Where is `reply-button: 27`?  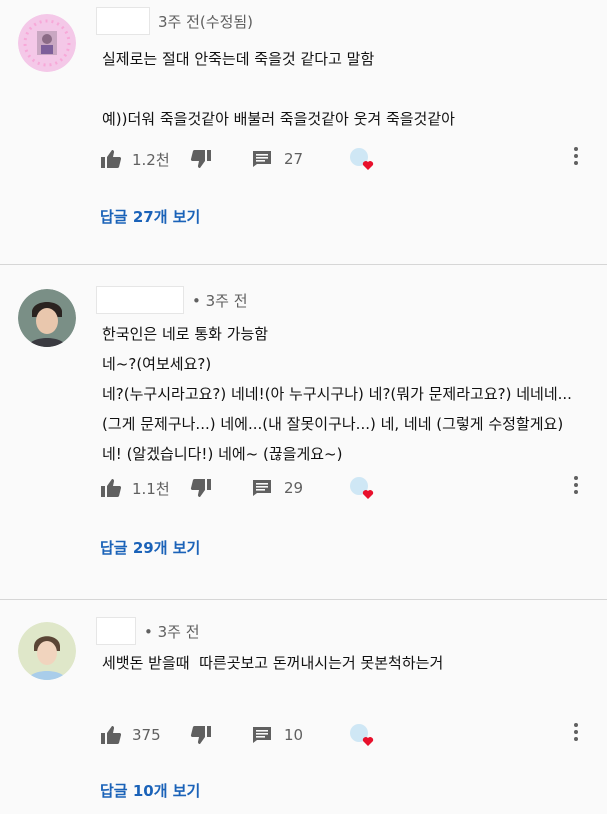
reply-button: 27 is located at coordinates (287, 159).